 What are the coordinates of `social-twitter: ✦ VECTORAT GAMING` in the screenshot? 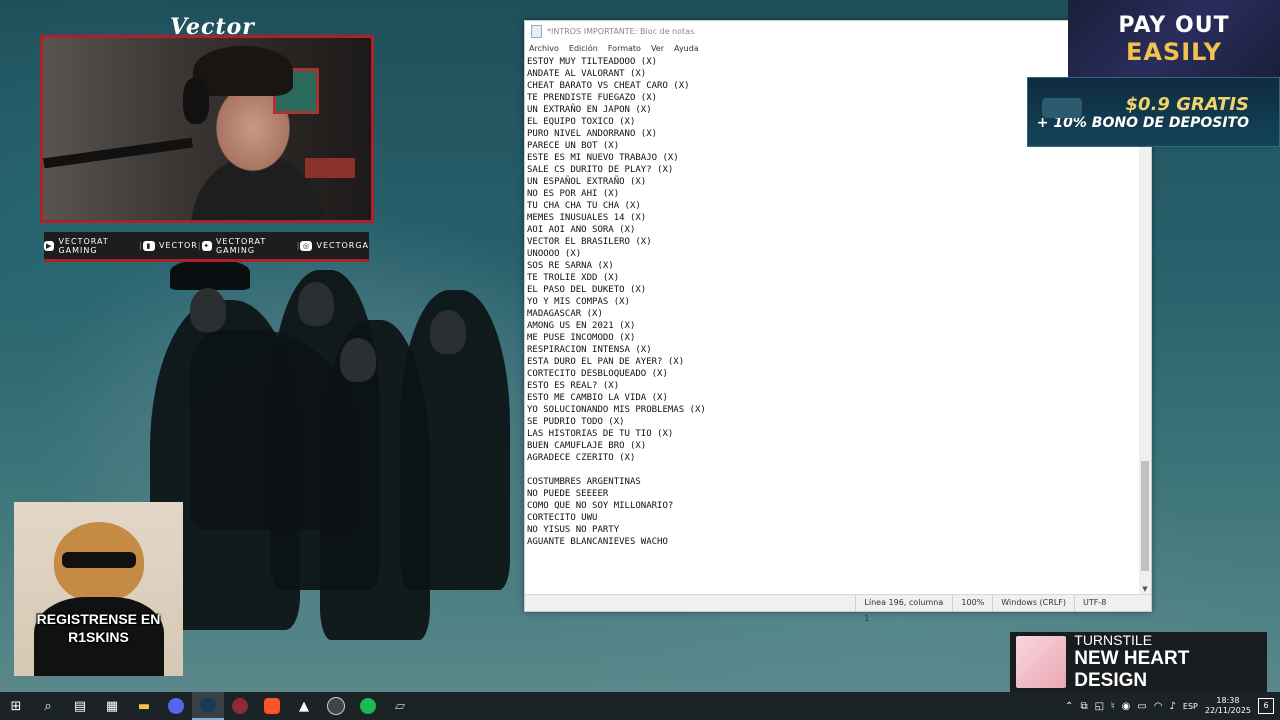 It's located at (249, 245).